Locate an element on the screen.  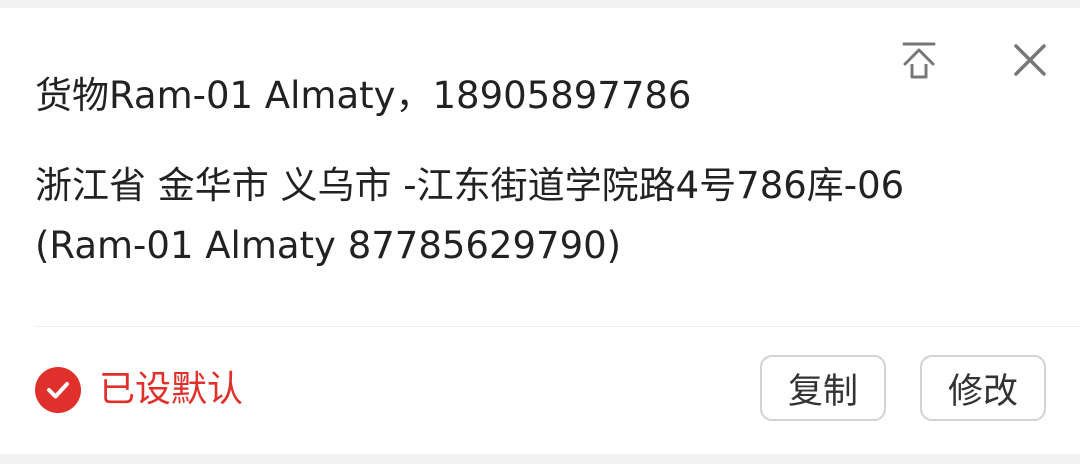
copy-button: 复制 is located at coordinates (823, 388).